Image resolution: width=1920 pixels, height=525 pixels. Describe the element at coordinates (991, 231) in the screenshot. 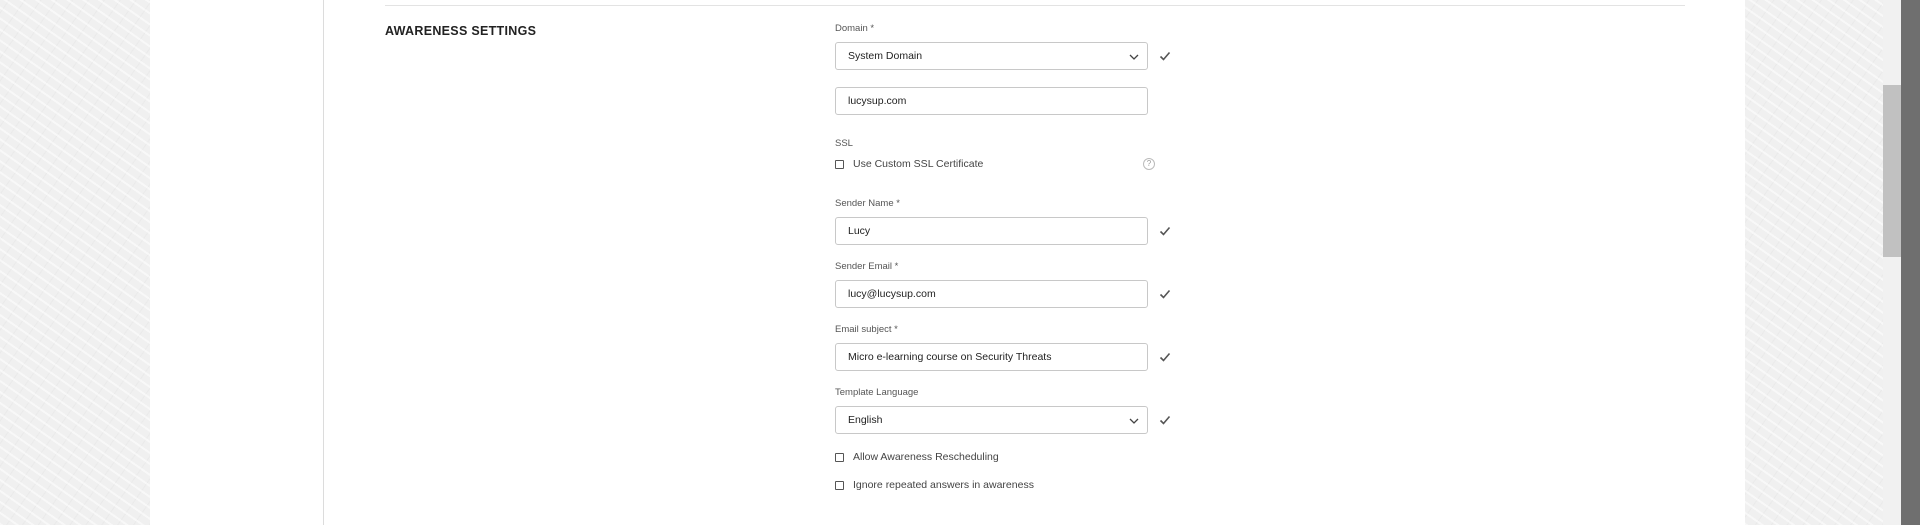

I see `sender-name-input: Lucy` at that location.